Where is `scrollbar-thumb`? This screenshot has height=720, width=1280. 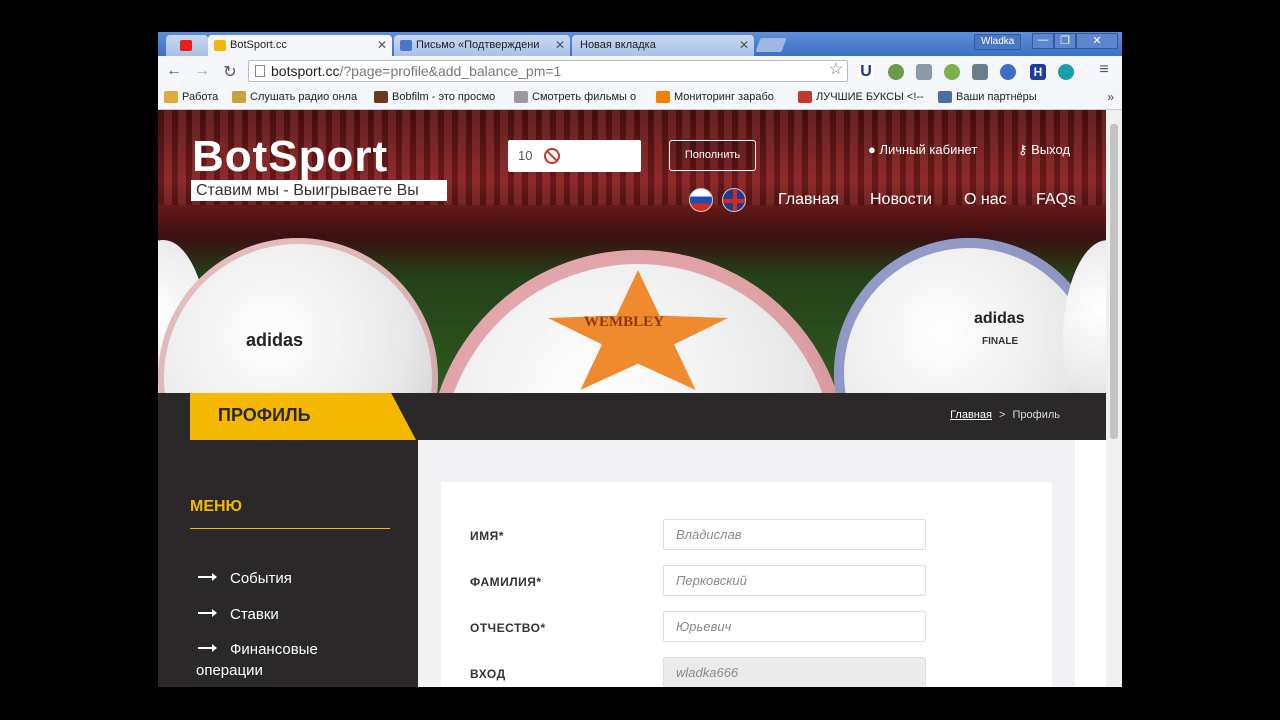
scrollbar-thumb is located at coordinates (1114, 281).